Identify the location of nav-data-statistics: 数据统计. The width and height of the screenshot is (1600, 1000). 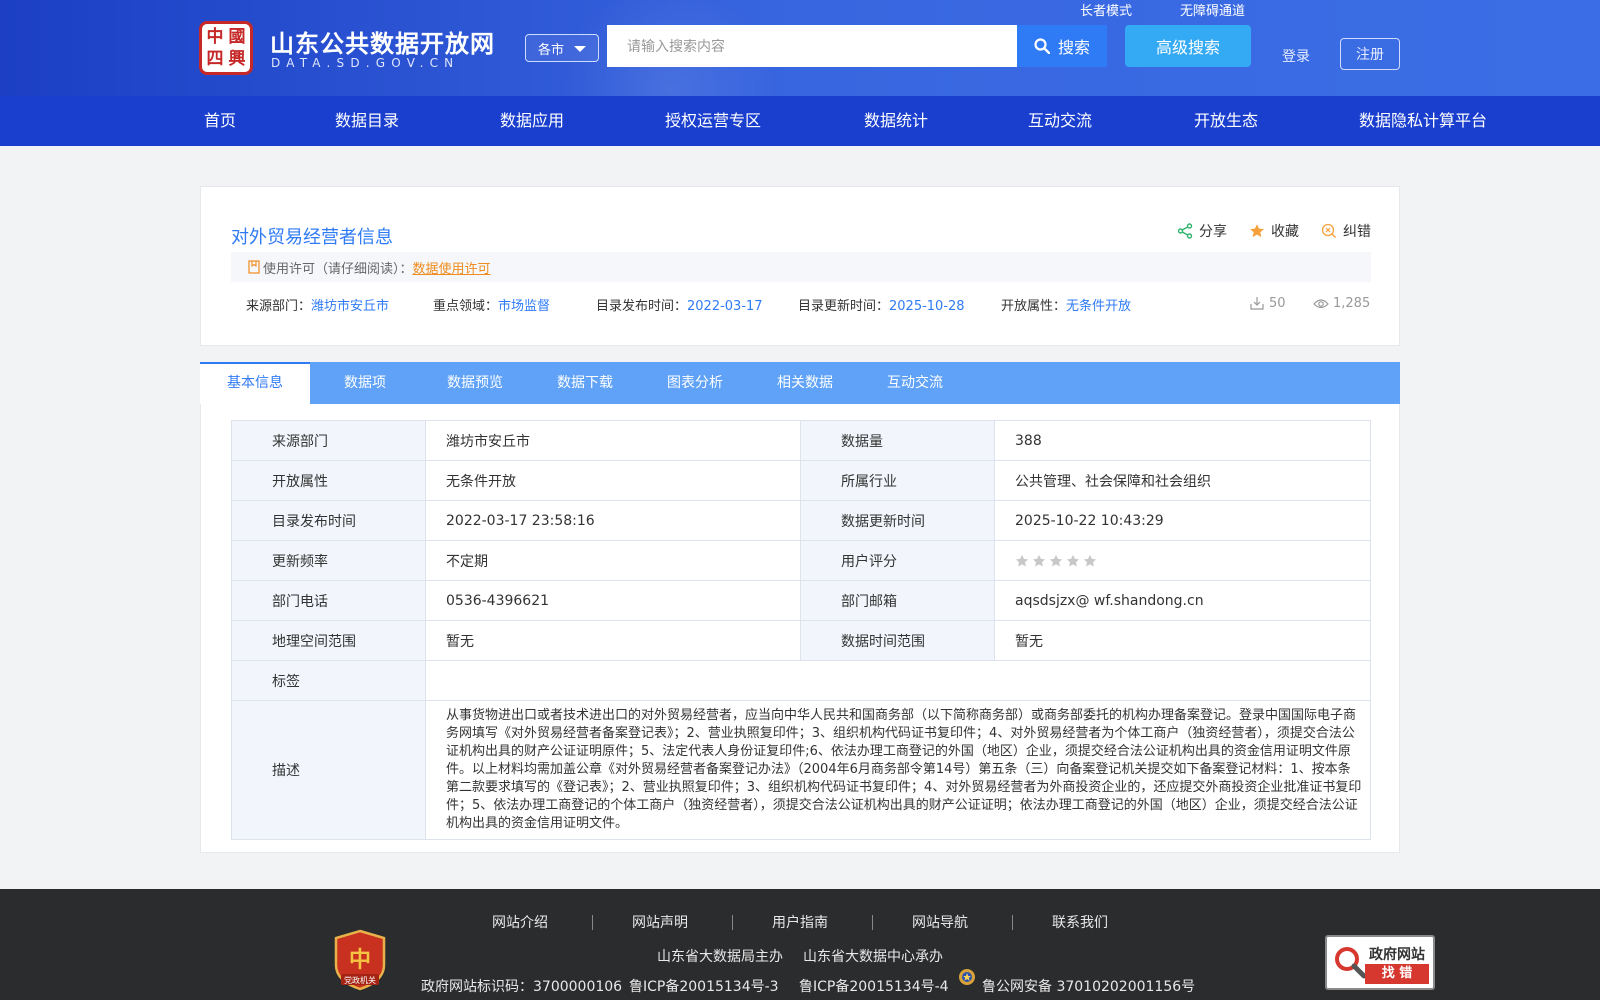
(896, 121).